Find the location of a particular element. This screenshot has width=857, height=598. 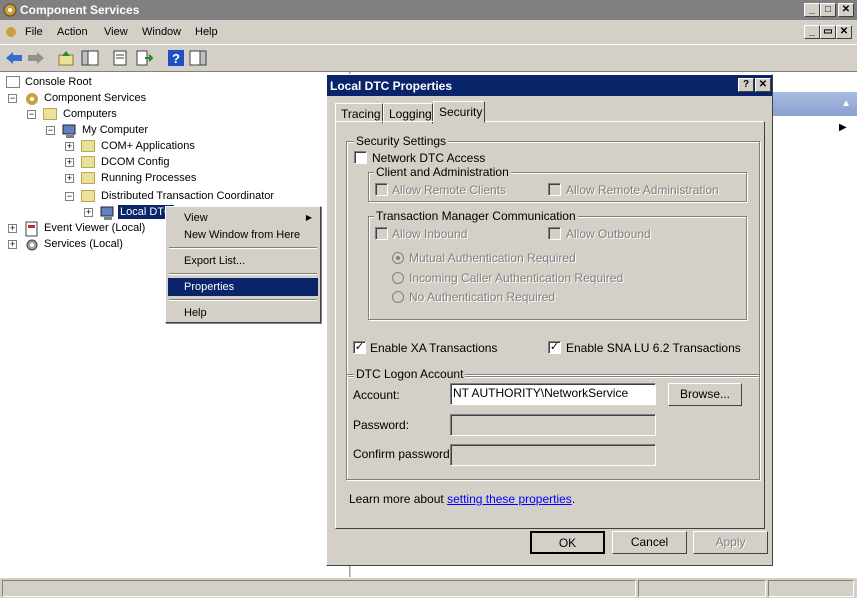

help-icon: ? is located at coordinates (176, 58).